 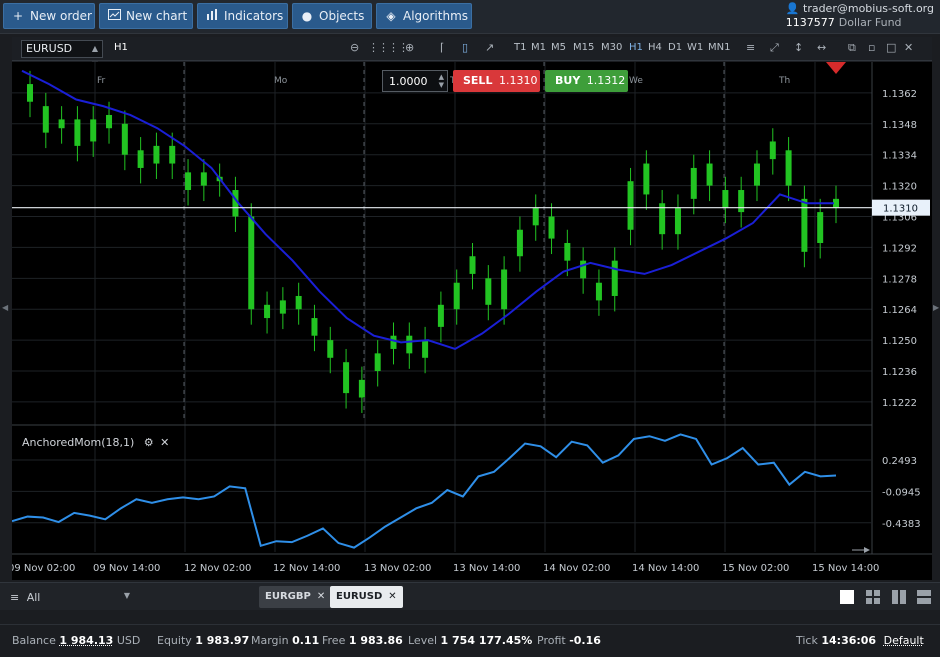 I want to click on new-chart-button: New chart, so click(x=146, y=16).